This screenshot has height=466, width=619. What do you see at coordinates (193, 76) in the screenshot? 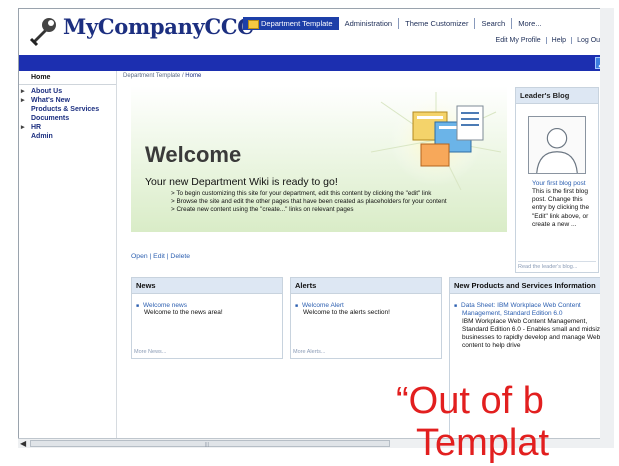
I see `breadcrumb-current: Home` at bounding box center [193, 76].